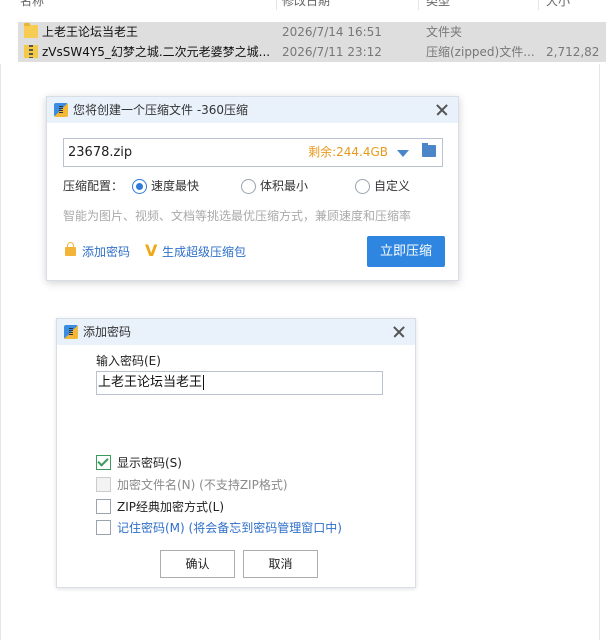 The height and width of the screenshot is (640, 606). What do you see at coordinates (429, 150) in the screenshot?
I see `folder-browse-icon` at bounding box center [429, 150].